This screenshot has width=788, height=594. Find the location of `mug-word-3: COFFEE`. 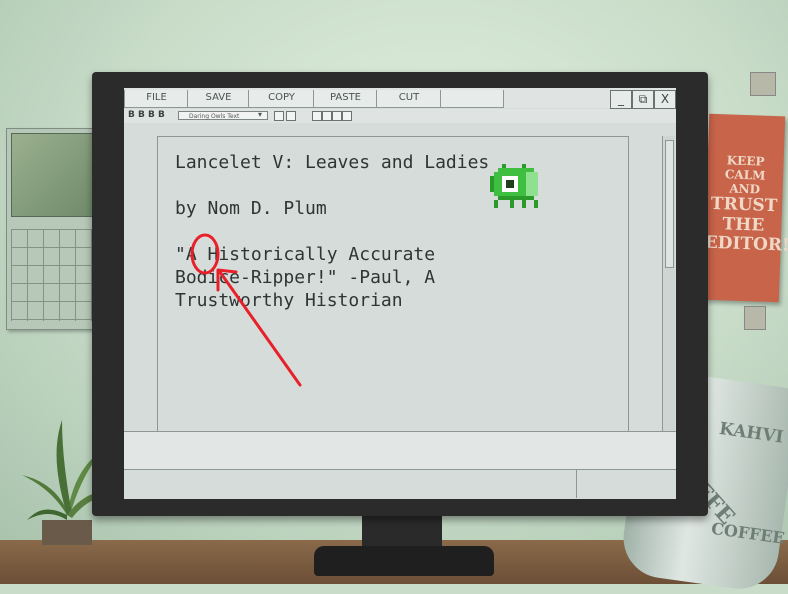

mug-word-3: COFFEE is located at coordinates (748, 533).